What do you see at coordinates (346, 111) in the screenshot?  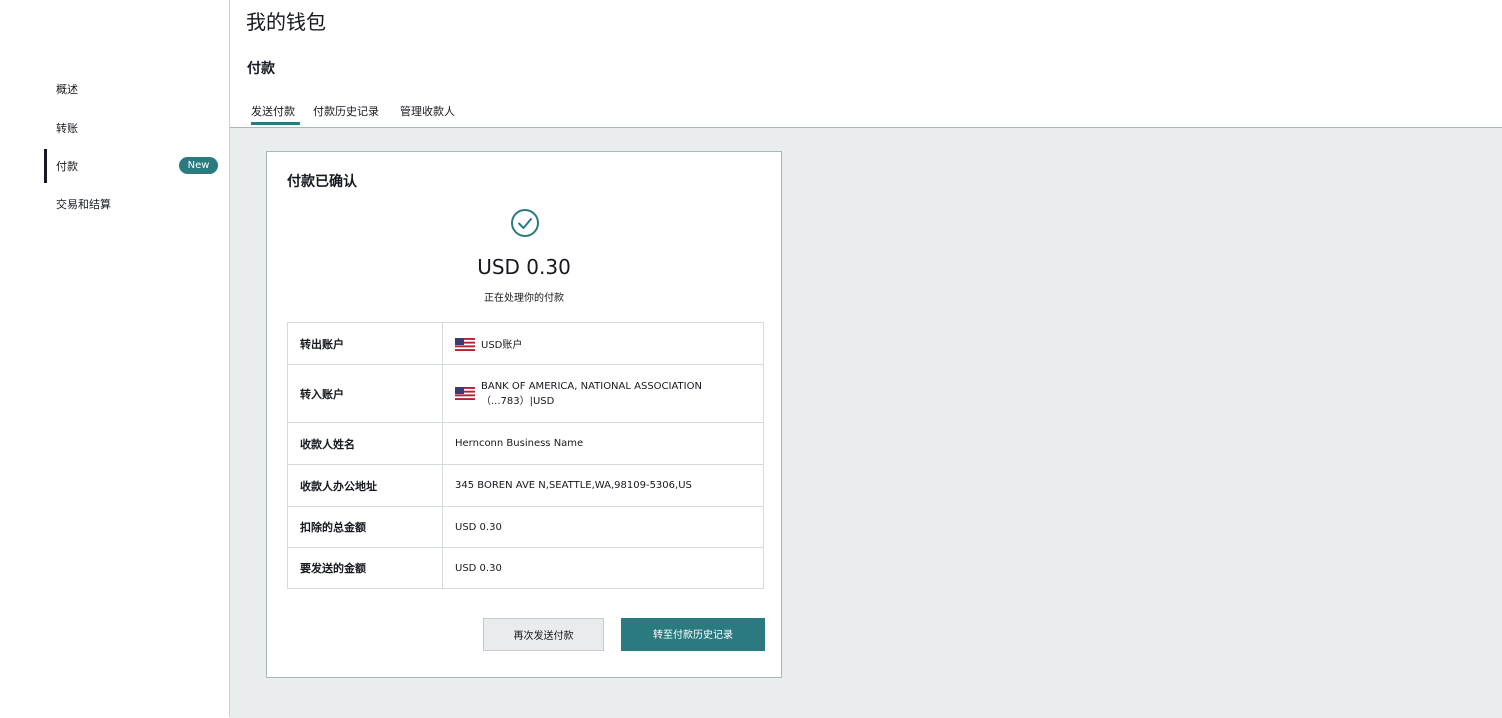 I see `tab-payment-history: 付款历史记录` at bounding box center [346, 111].